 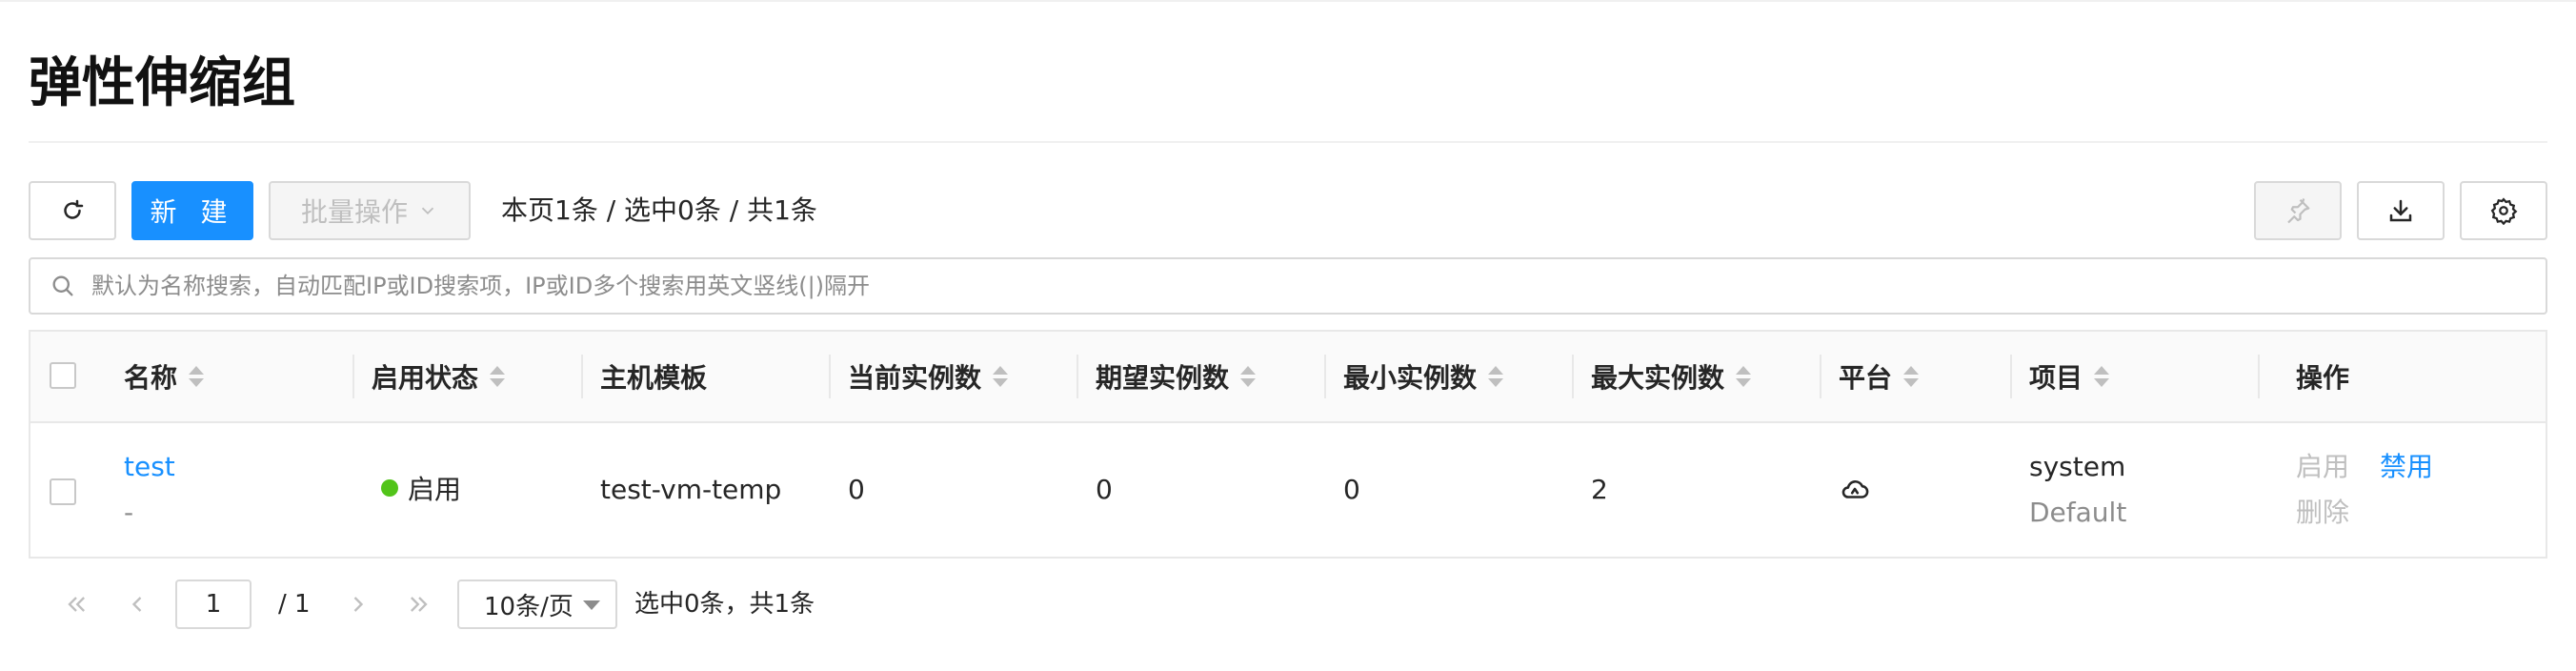 I want to click on next-page-button, so click(x=358, y=604).